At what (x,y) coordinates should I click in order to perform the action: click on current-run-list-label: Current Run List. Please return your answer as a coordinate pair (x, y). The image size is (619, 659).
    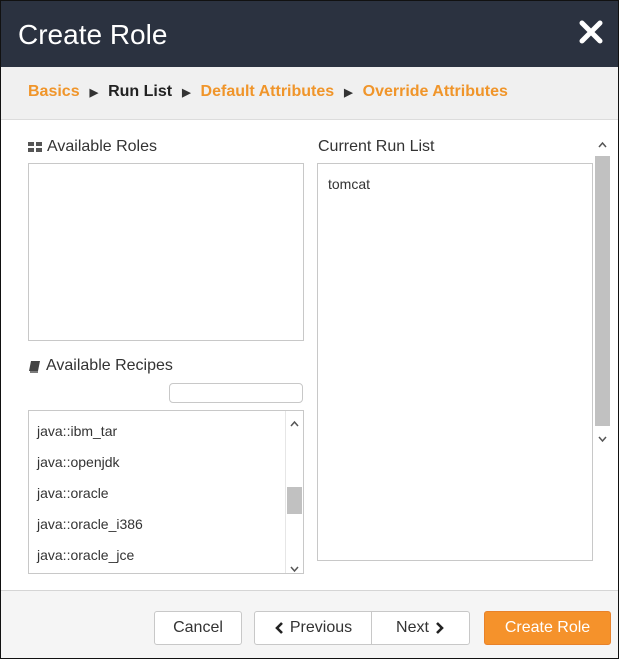
    Looking at the image, I should click on (376, 146).